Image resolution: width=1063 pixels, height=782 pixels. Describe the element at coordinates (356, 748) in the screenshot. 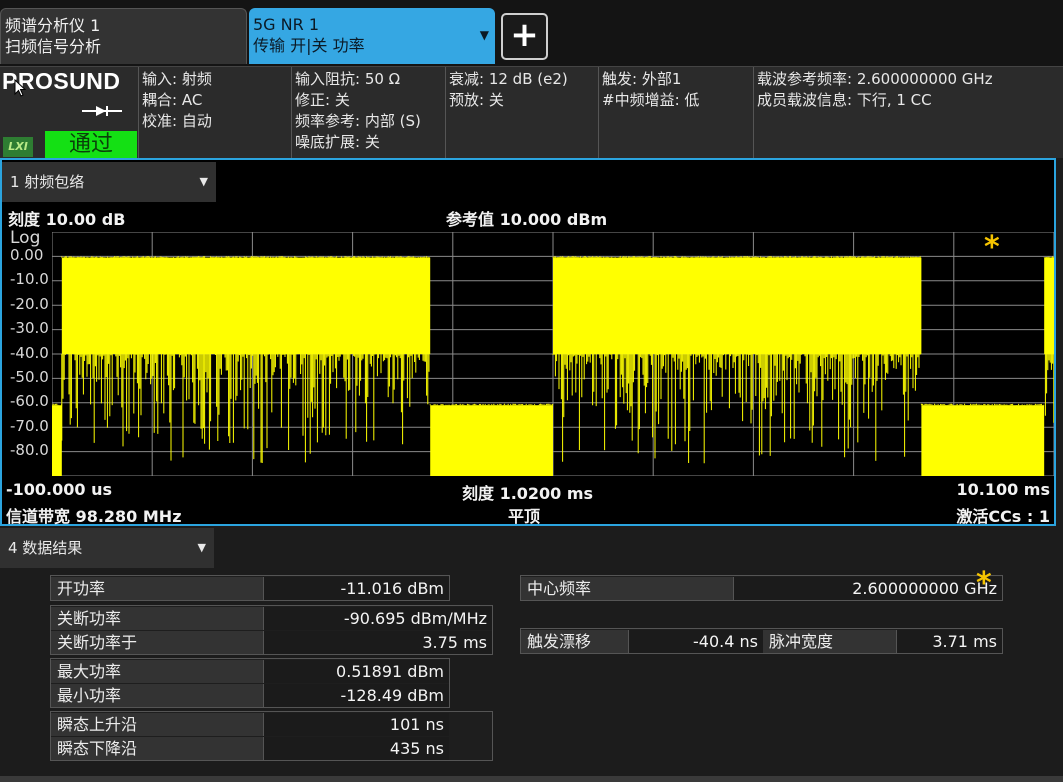

I see `fall-value: 435 ns` at that location.